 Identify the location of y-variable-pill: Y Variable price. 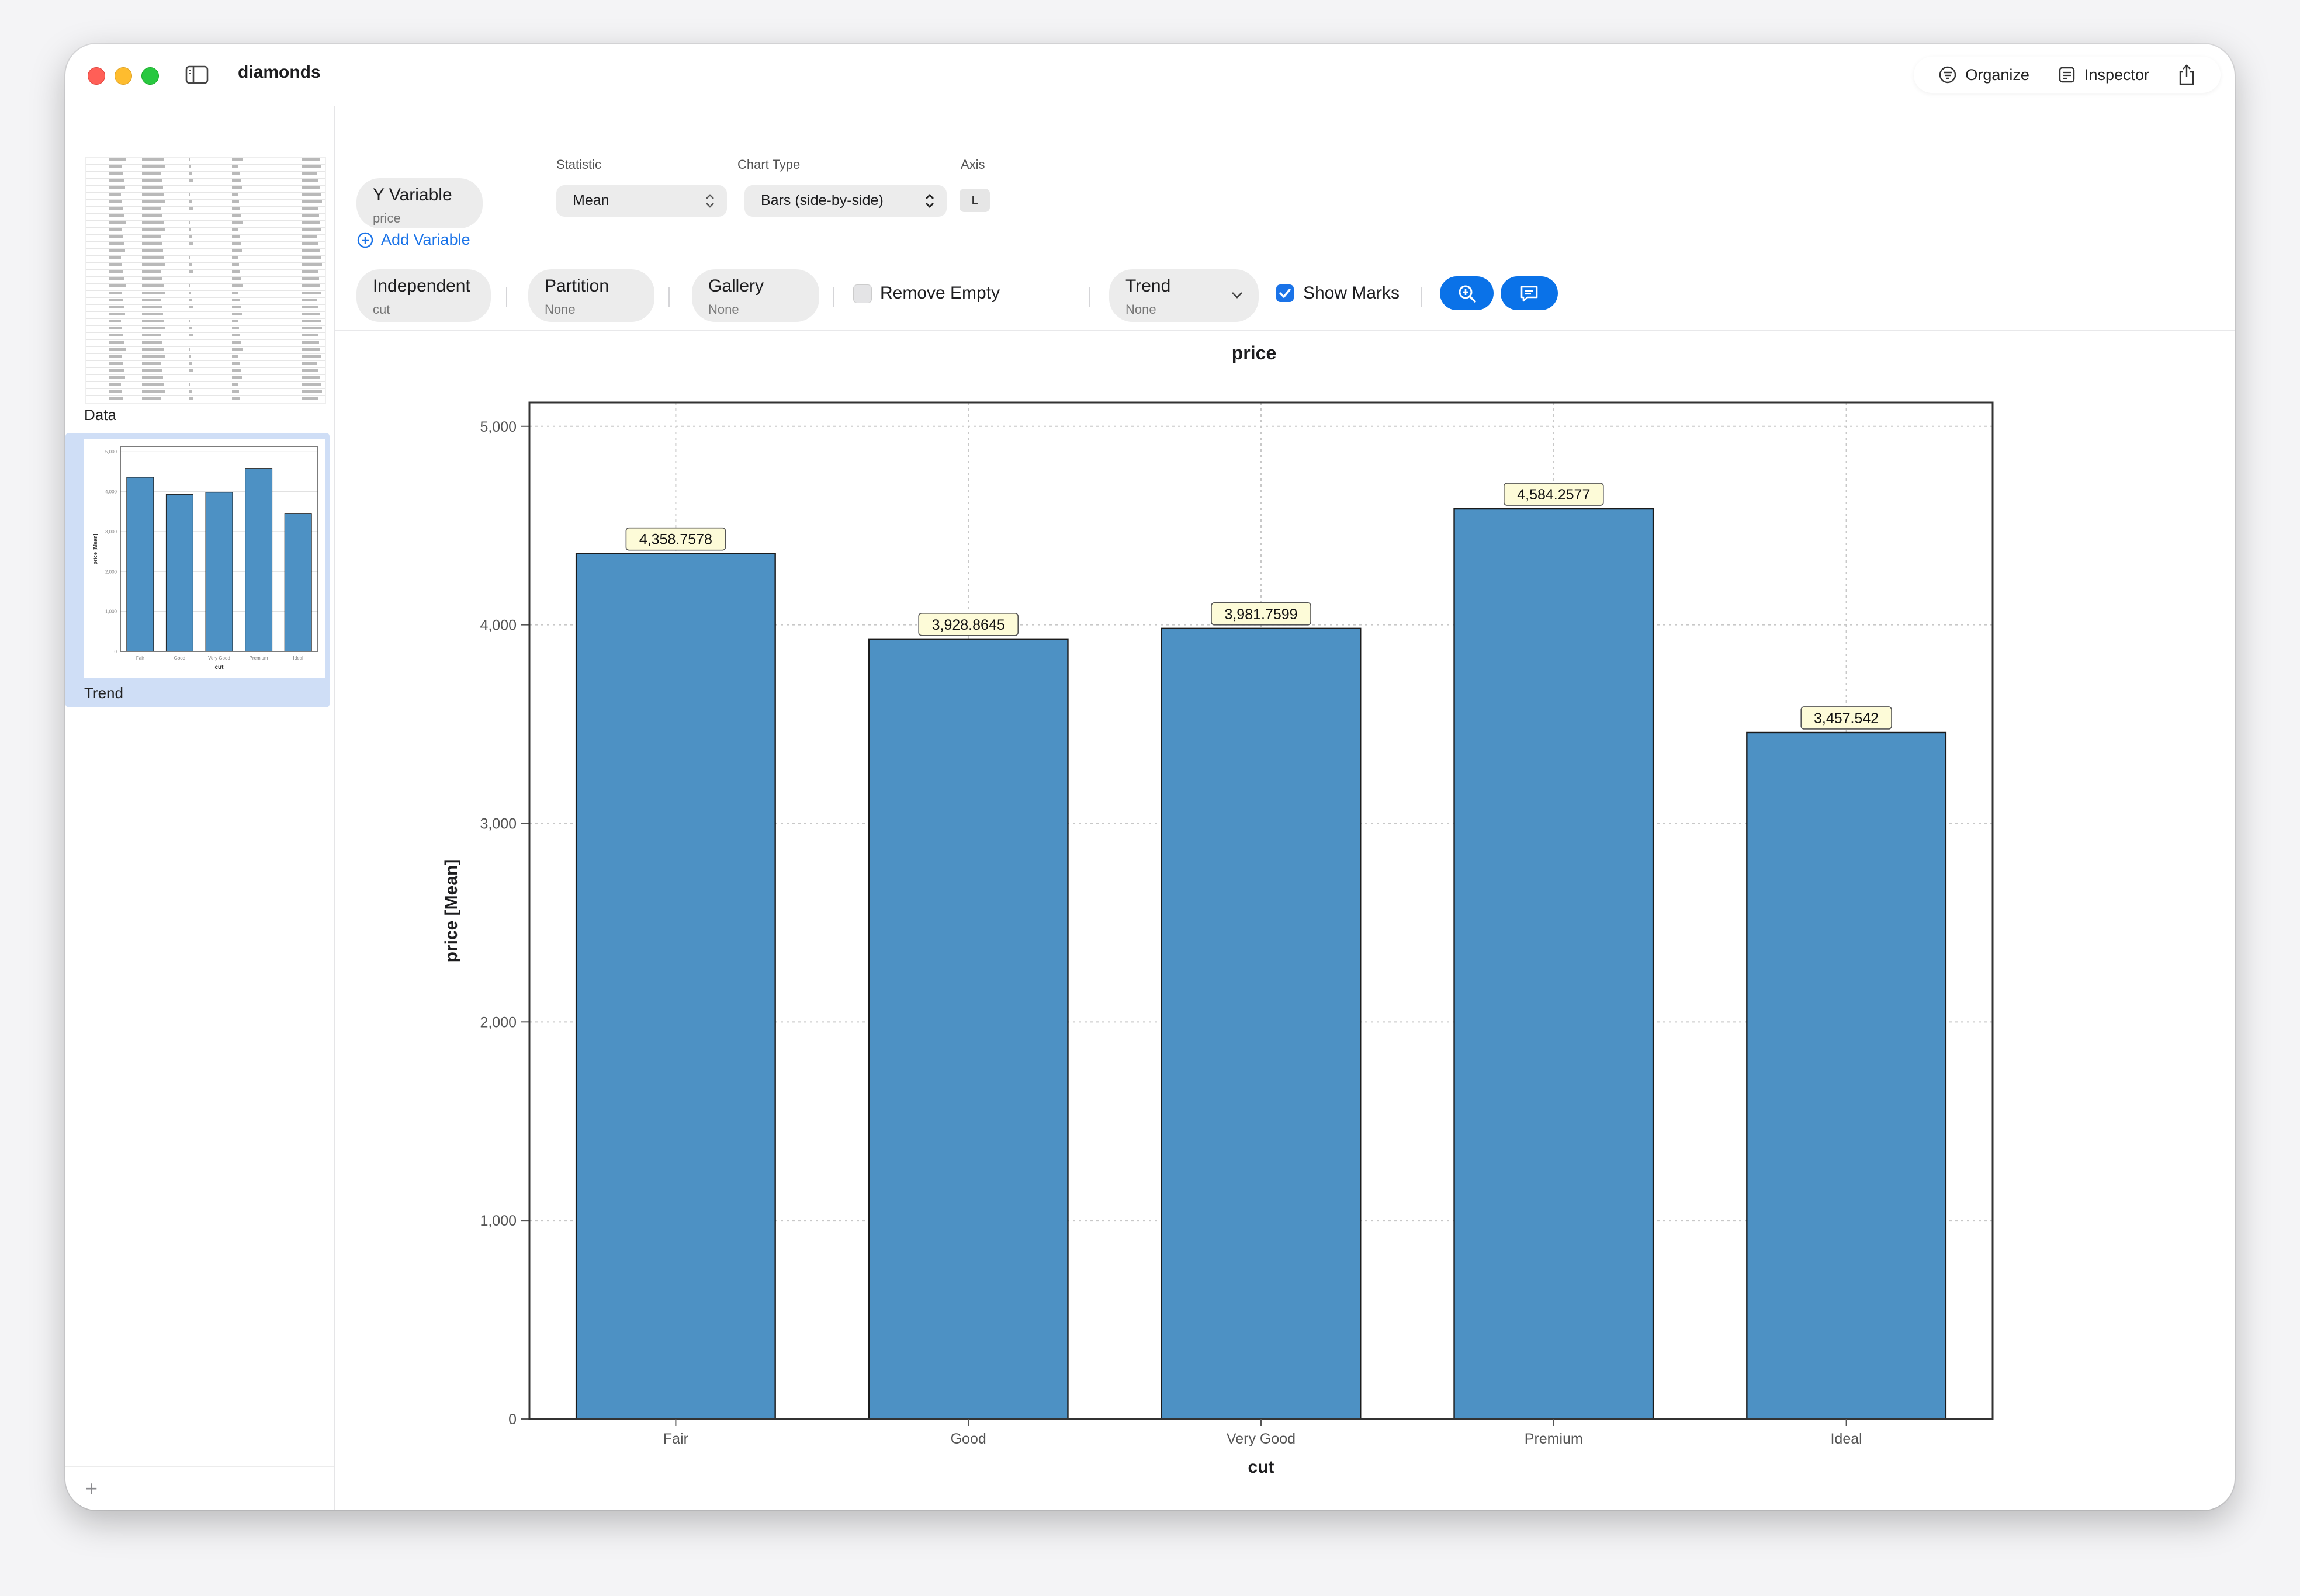
(419, 203).